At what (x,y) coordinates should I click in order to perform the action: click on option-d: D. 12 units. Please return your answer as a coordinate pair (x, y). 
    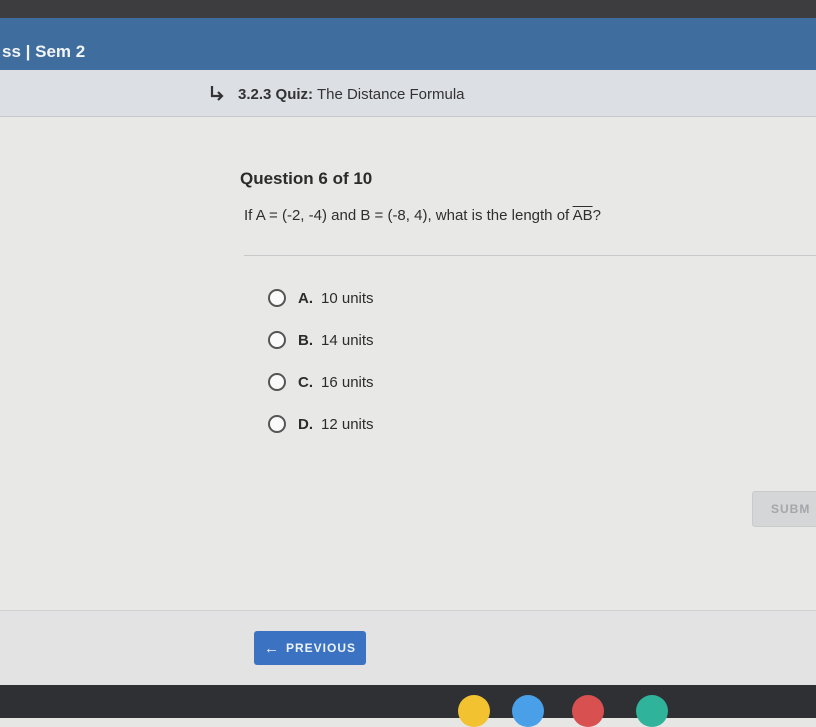
    Looking at the image, I should click on (321, 424).